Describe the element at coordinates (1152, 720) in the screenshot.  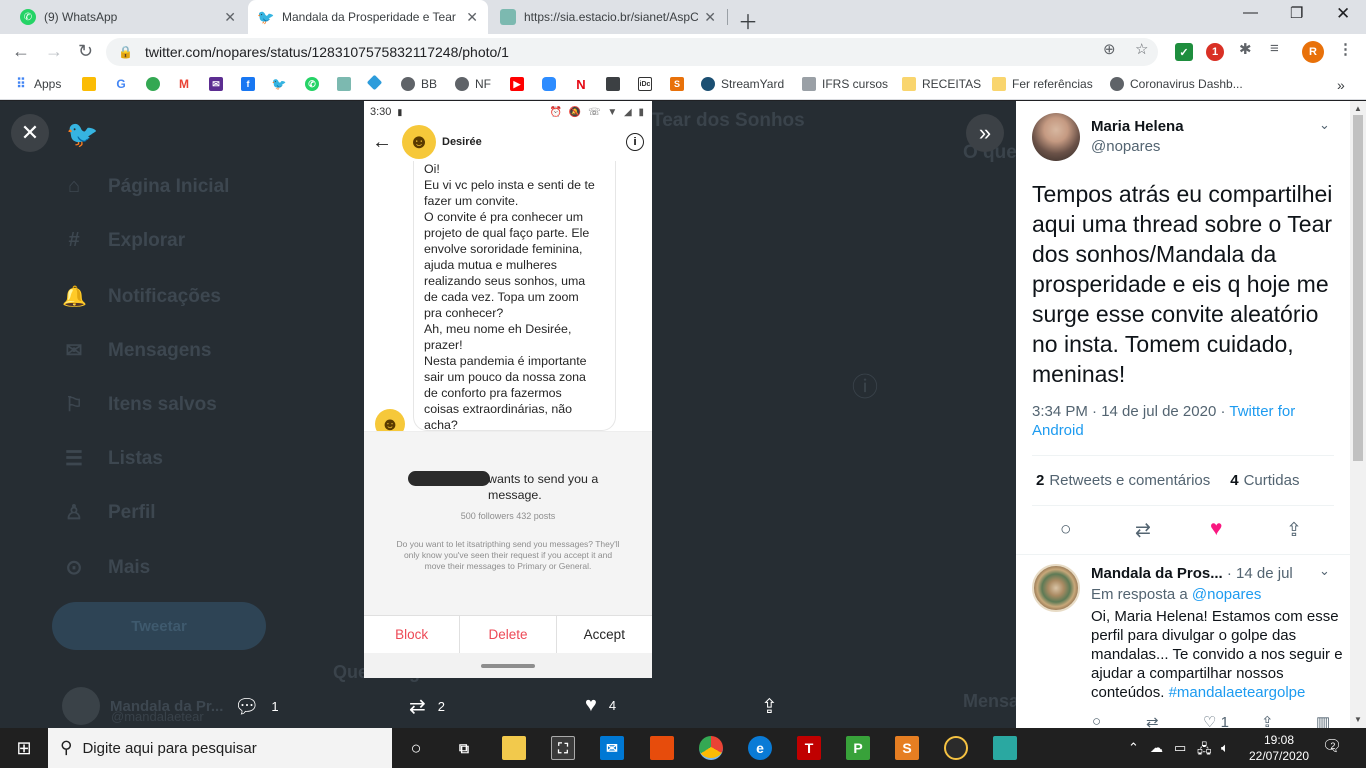
I see `reply-retweet-icon: ⇄` at that location.